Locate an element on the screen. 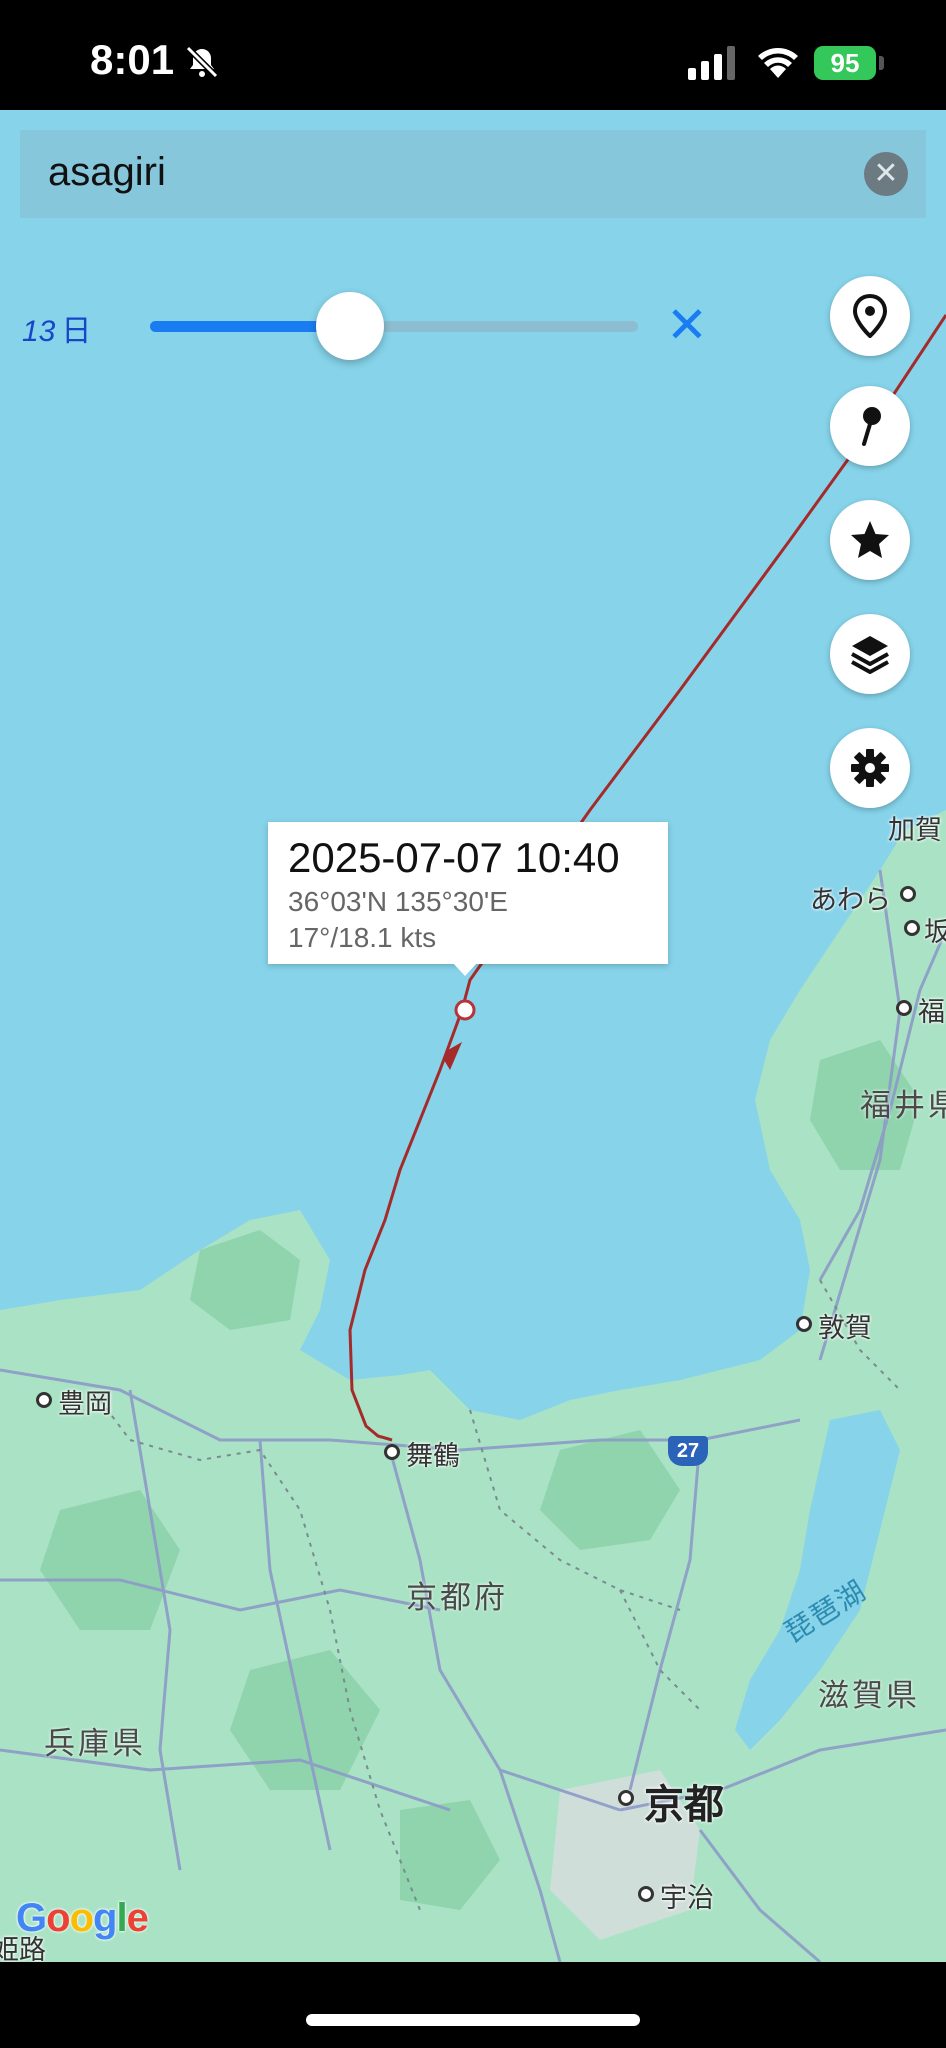 This screenshot has width=946, height=2048. cellular-signal-icon is located at coordinates (711, 63).